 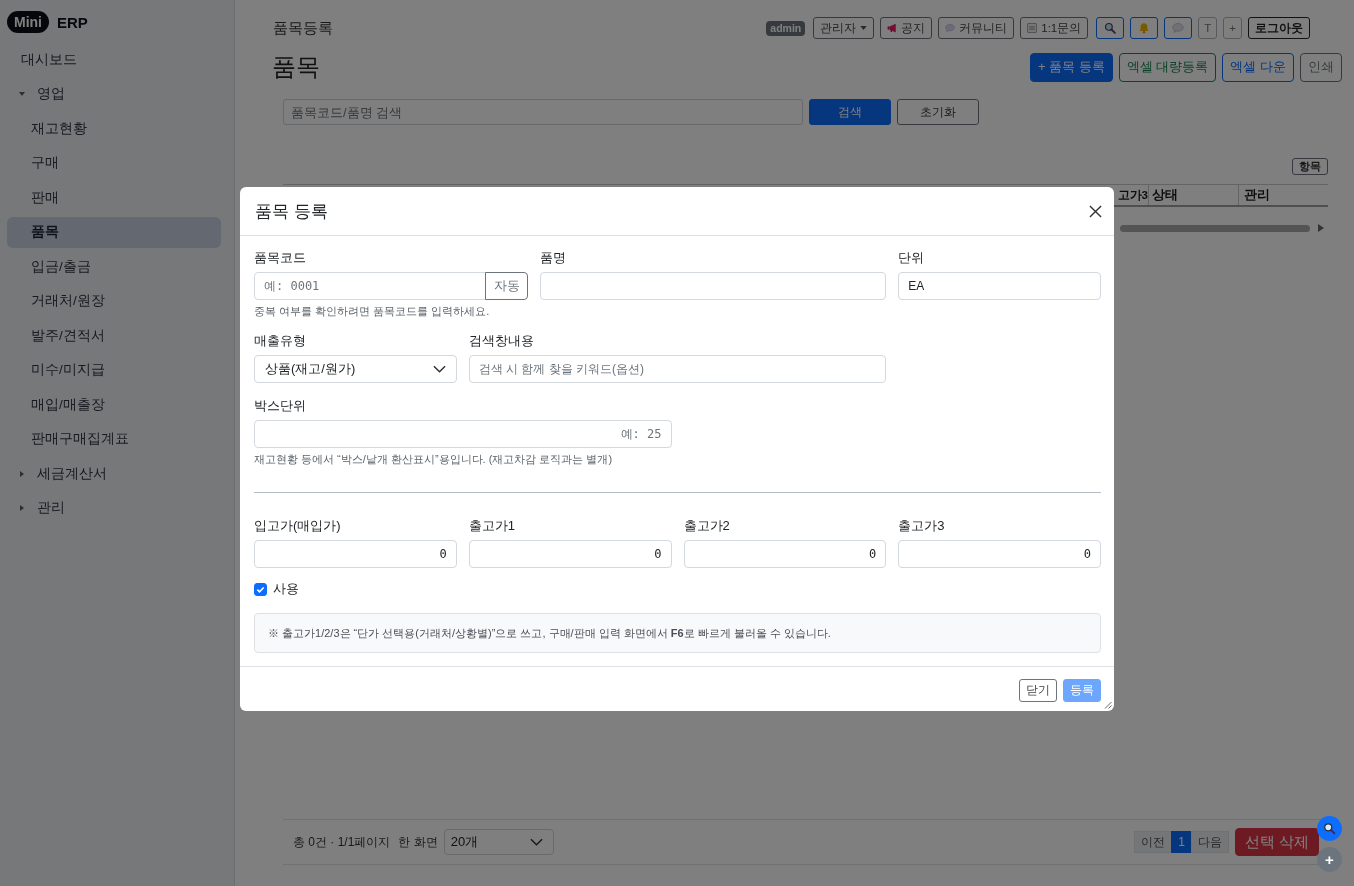 I want to click on sidebar-item: 판매구매집계표, so click(x=114, y=439).